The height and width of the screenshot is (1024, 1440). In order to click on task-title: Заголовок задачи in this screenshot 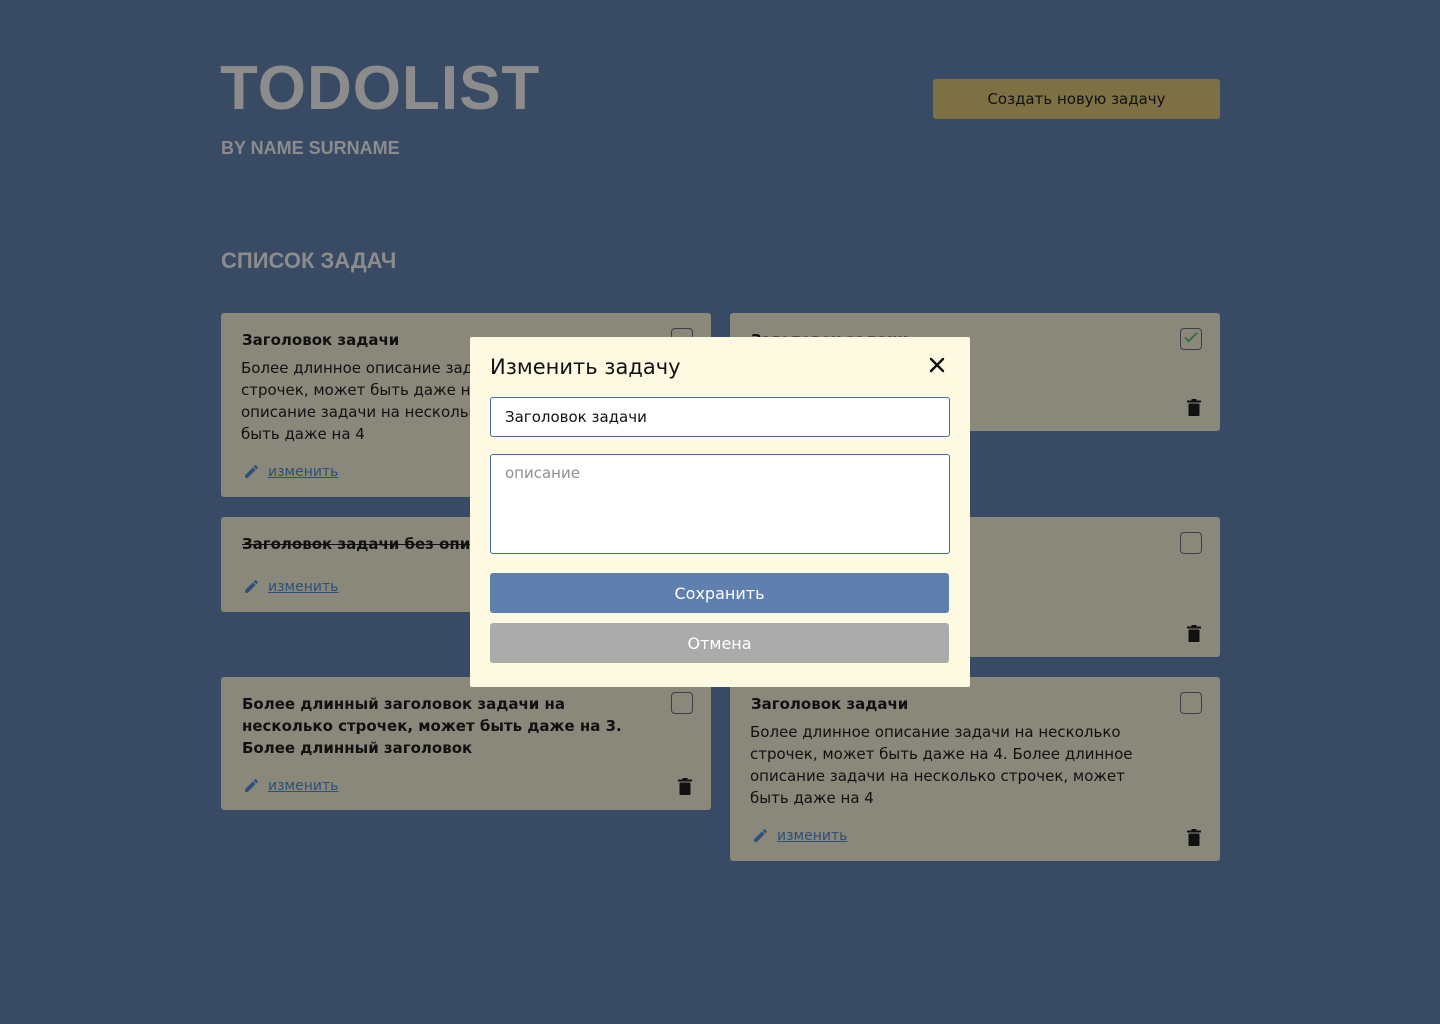, I will do `click(830, 704)`.